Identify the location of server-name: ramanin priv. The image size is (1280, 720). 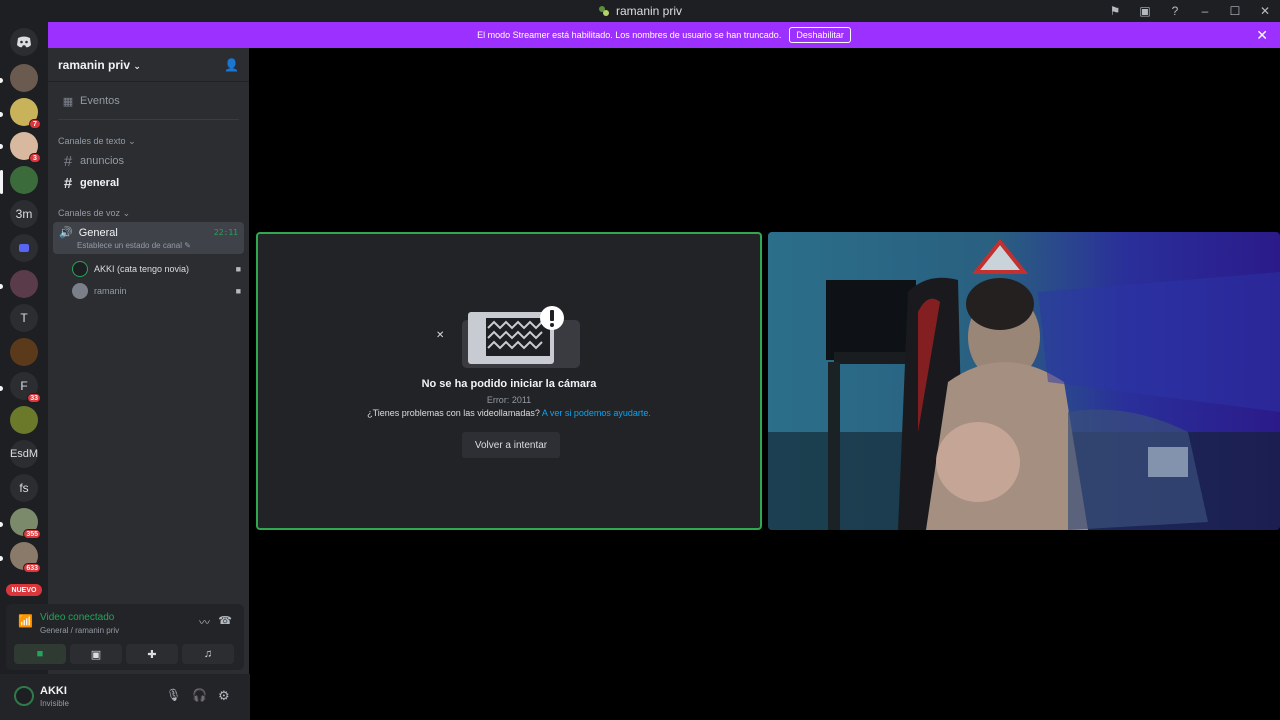
(94, 64).